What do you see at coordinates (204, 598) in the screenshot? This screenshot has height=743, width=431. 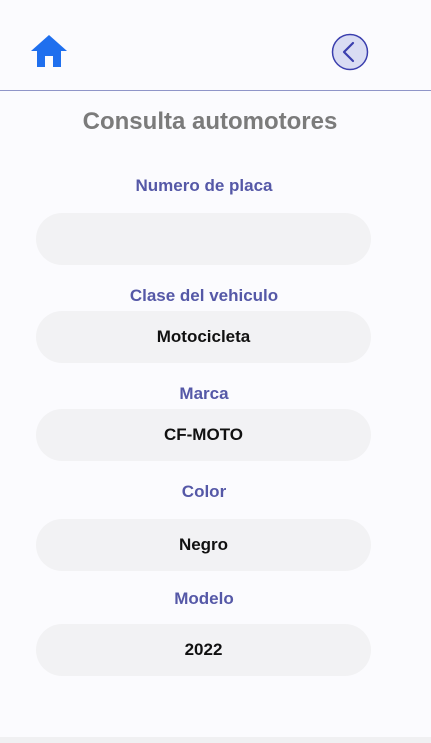 I see `model-label: Modelo` at bounding box center [204, 598].